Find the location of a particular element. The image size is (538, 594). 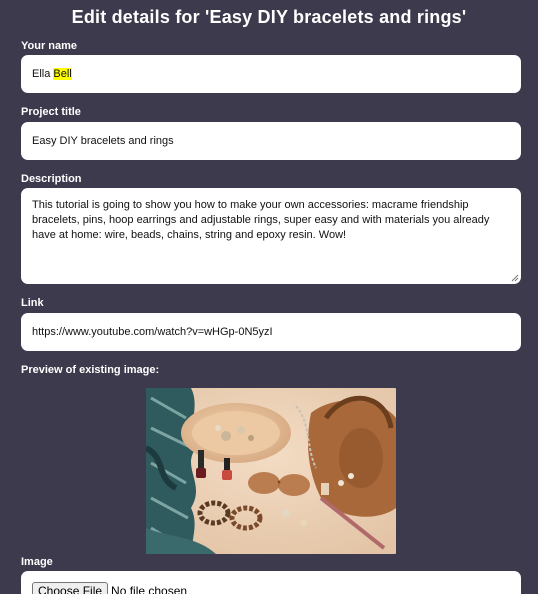

accessories-photo is located at coordinates (271, 471).